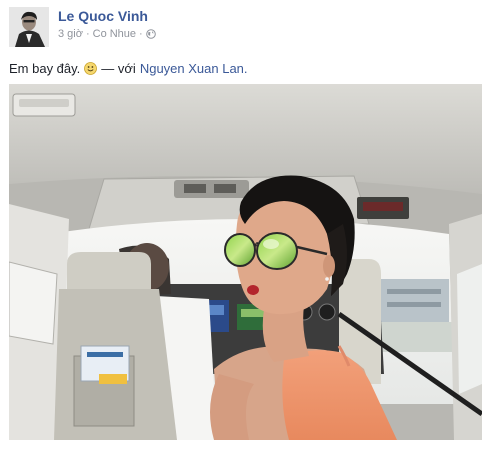  Describe the element at coordinates (118, 68) in the screenshot. I see `with-text: — với` at that location.